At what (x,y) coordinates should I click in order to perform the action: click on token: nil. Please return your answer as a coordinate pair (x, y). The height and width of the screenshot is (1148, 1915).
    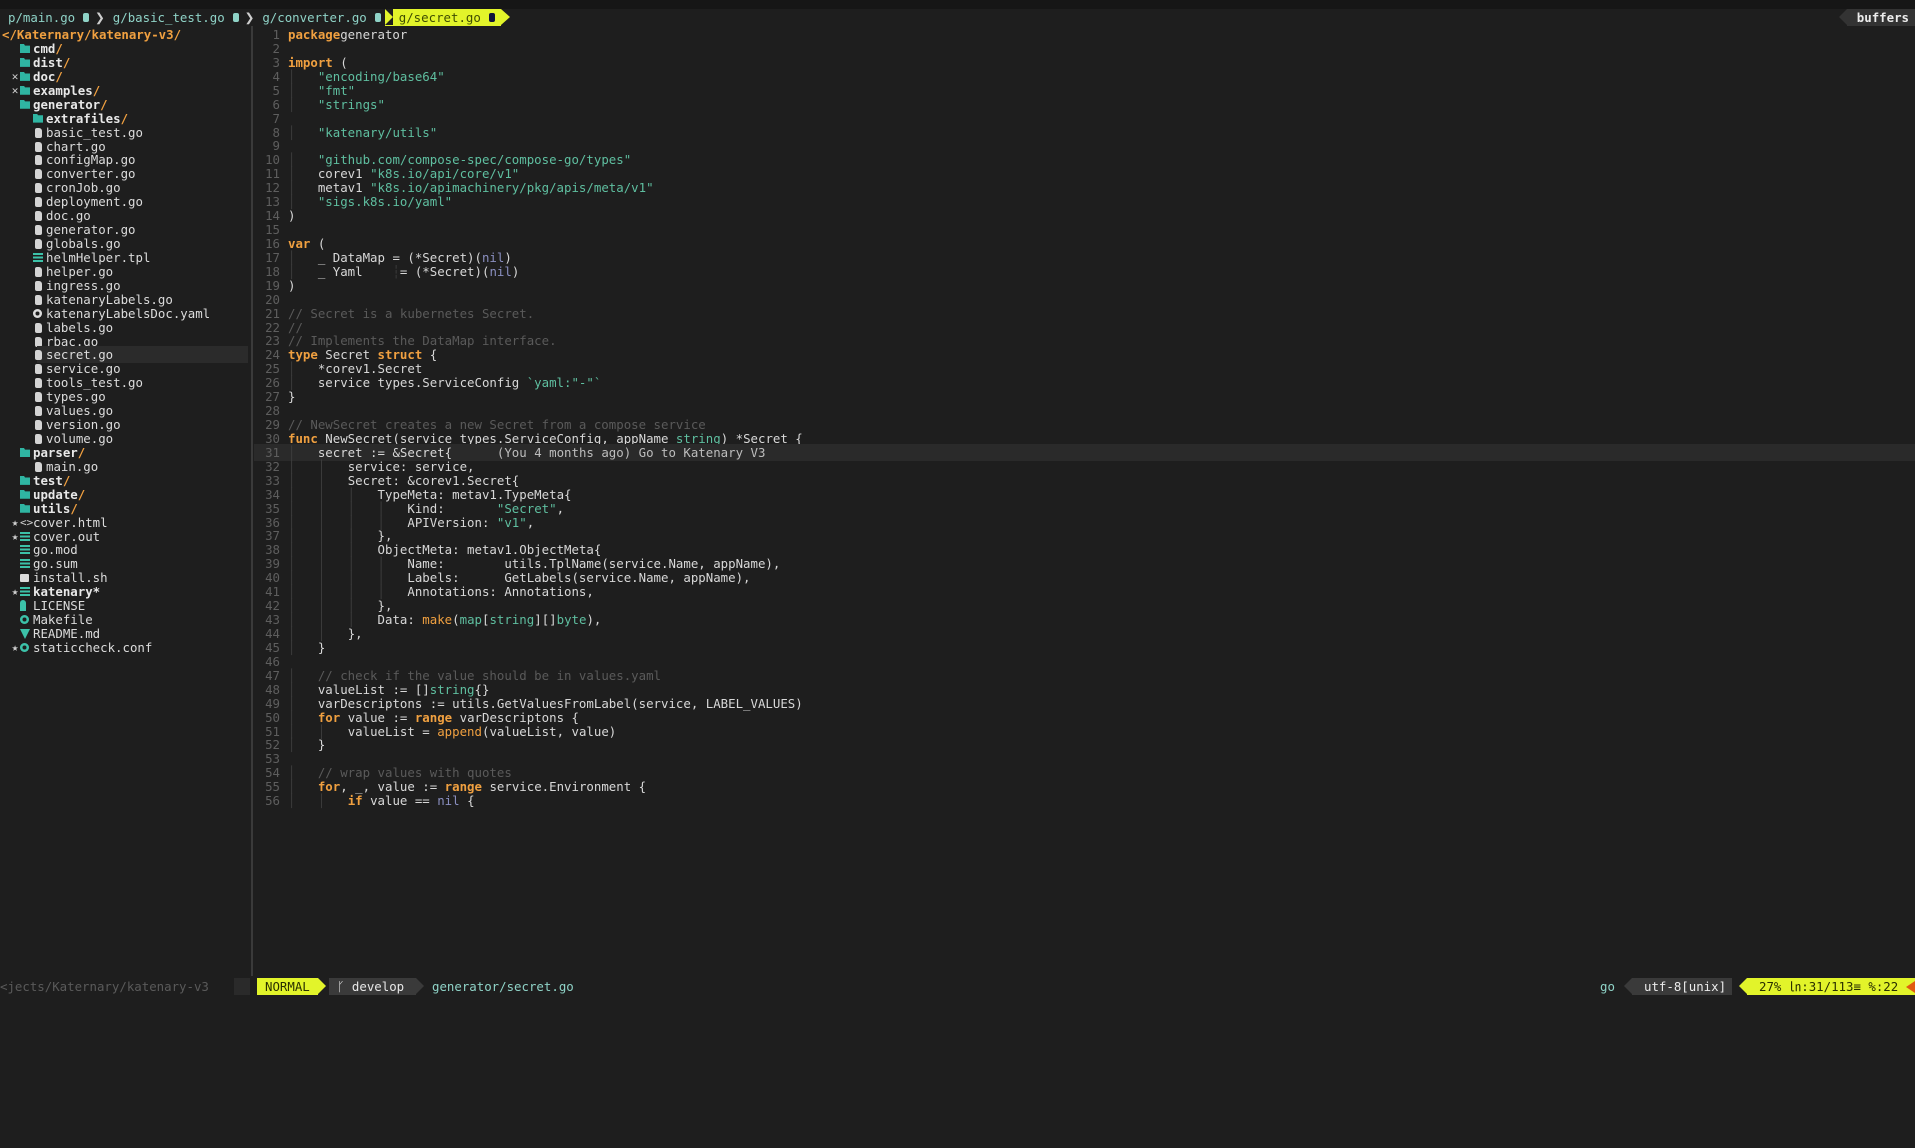
    Looking at the image, I should click on (448, 801).